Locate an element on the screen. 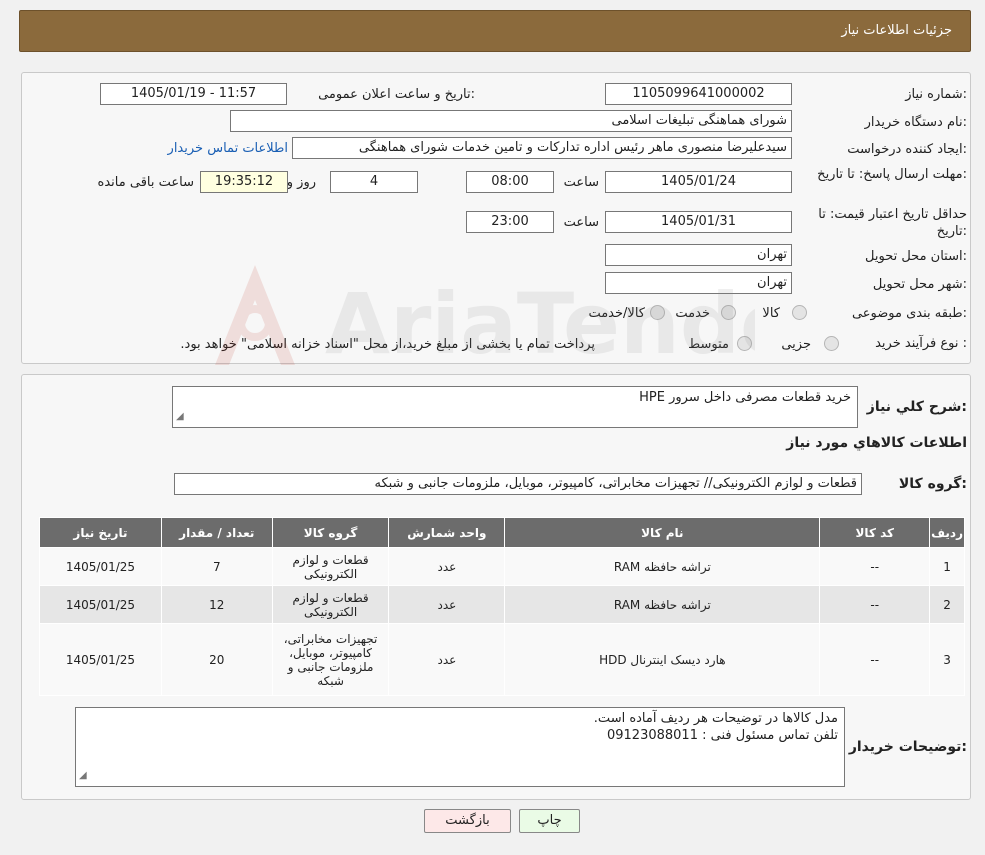  back-button: بازگشت is located at coordinates (467, 821).